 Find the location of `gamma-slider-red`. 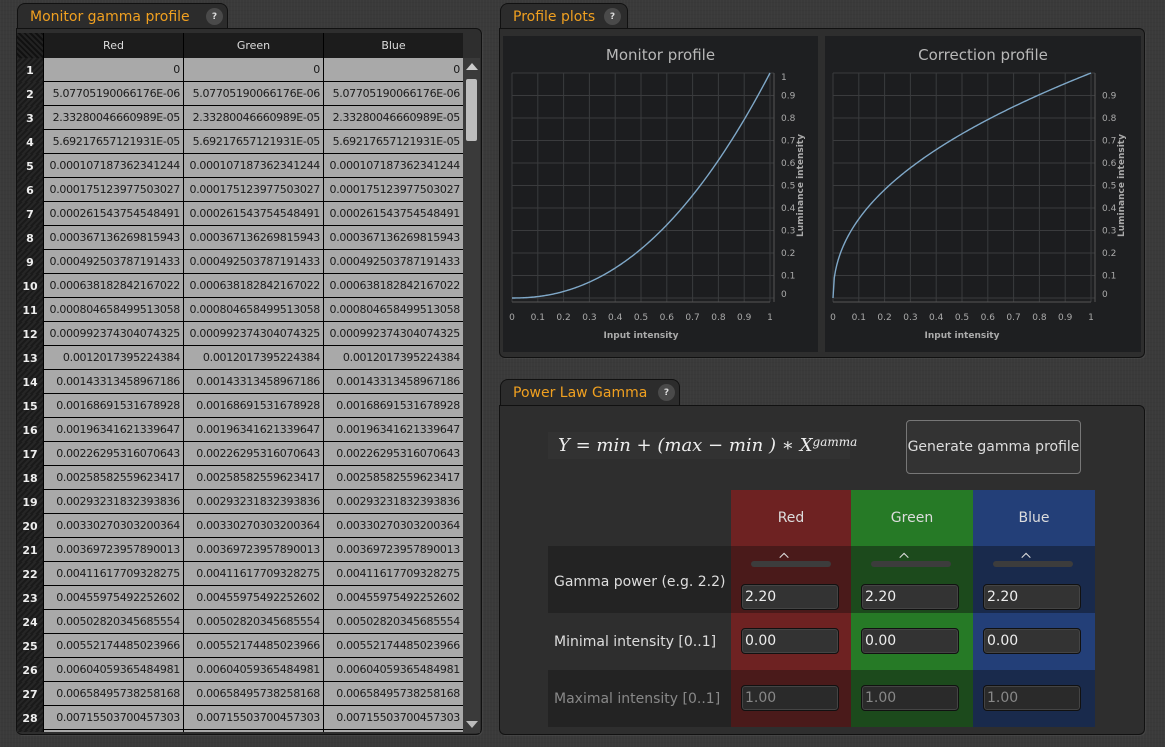

gamma-slider-red is located at coordinates (791, 564).